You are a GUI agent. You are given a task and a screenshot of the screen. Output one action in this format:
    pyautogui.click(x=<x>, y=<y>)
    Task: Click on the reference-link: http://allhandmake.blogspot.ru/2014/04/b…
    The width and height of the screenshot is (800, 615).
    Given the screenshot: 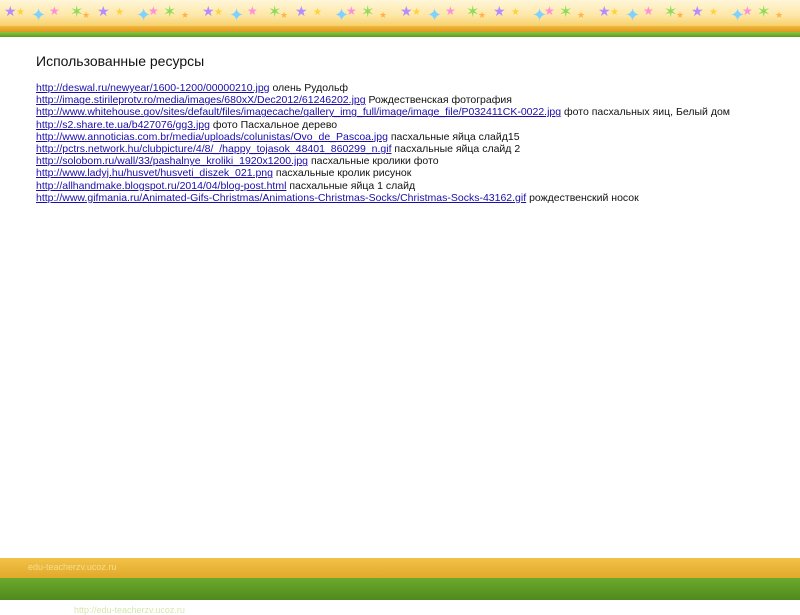 What is the action you would take?
    pyautogui.click(x=161, y=186)
    